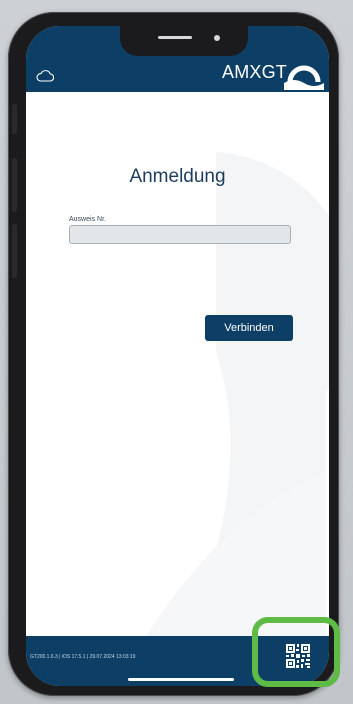 This screenshot has width=353, height=704. What do you see at coordinates (184, 41) in the screenshot?
I see `device-notch` at bounding box center [184, 41].